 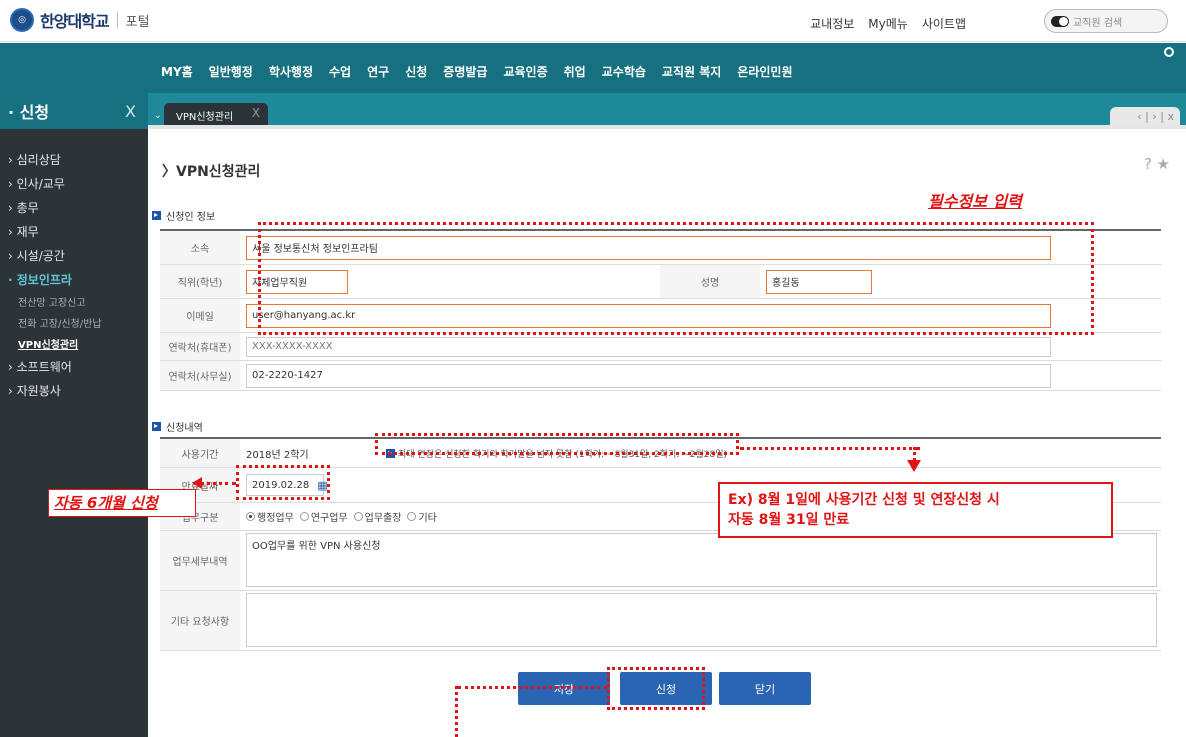 What do you see at coordinates (74, 231) in the screenshot?
I see `sidebar-item-finance: › 재무` at bounding box center [74, 231].